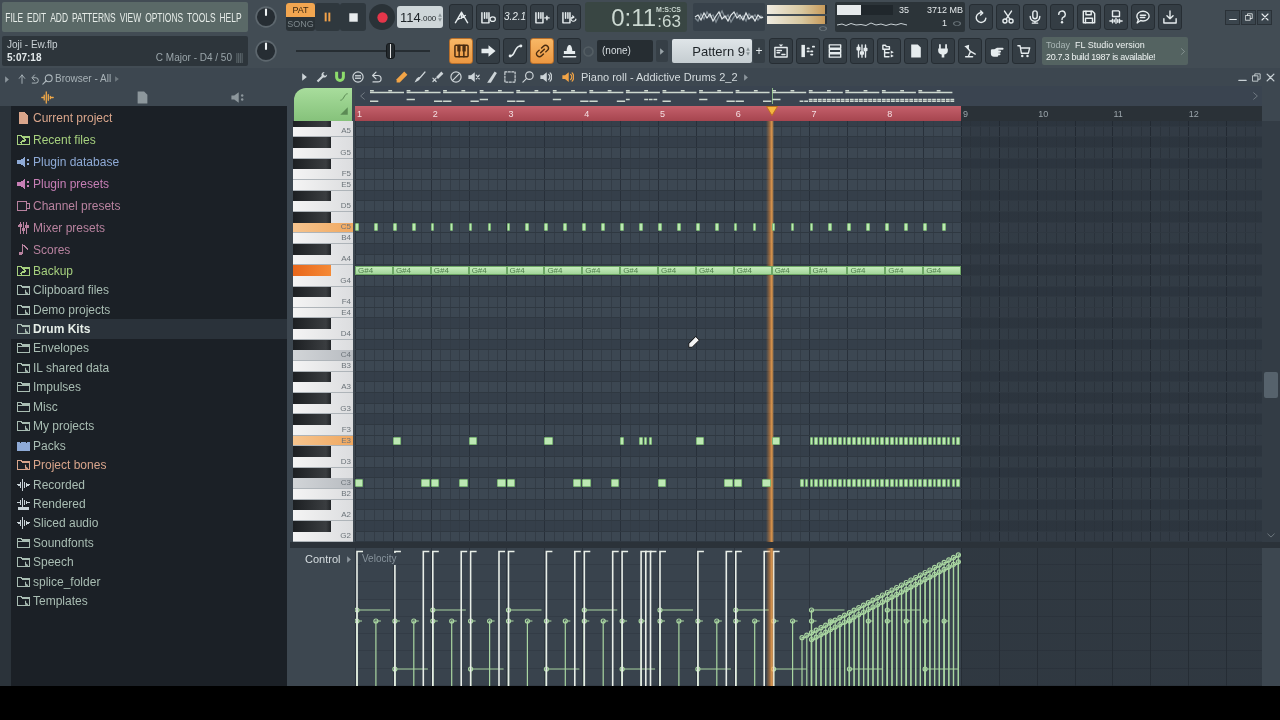 The height and width of the screenshot is (720, 1280). What do you see at coordinates (323, 559) in the screenshot?
I see `control-label: Control` at bounding box center [323, 559].